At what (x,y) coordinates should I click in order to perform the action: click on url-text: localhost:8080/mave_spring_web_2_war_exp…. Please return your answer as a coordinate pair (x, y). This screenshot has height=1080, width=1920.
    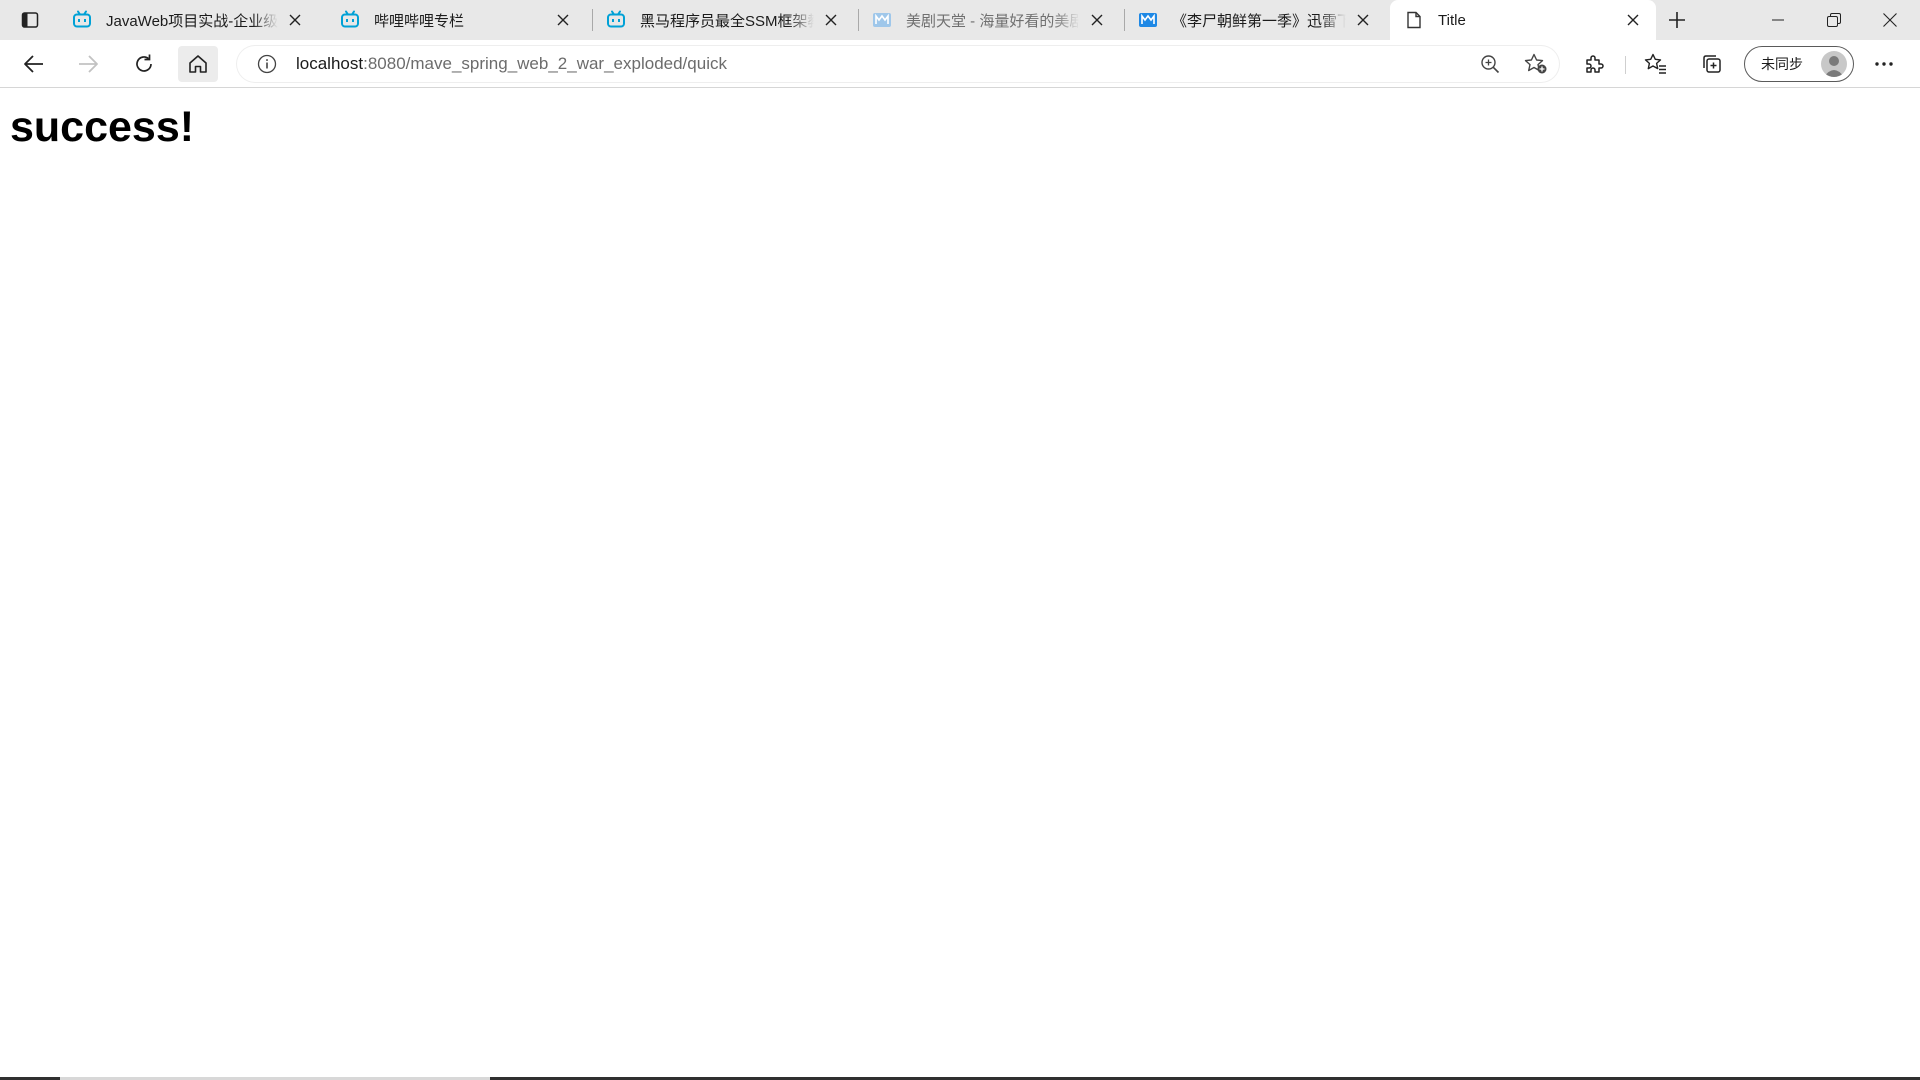
    Looking at the image, I should click on (511, 64).